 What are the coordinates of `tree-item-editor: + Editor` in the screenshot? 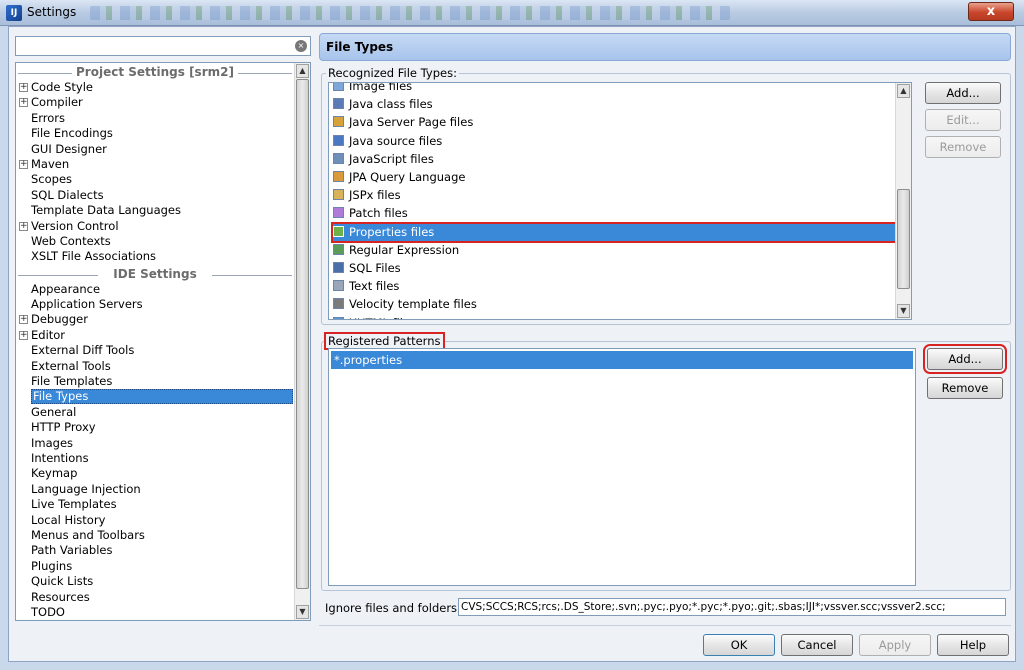 It's located at (155, 335).